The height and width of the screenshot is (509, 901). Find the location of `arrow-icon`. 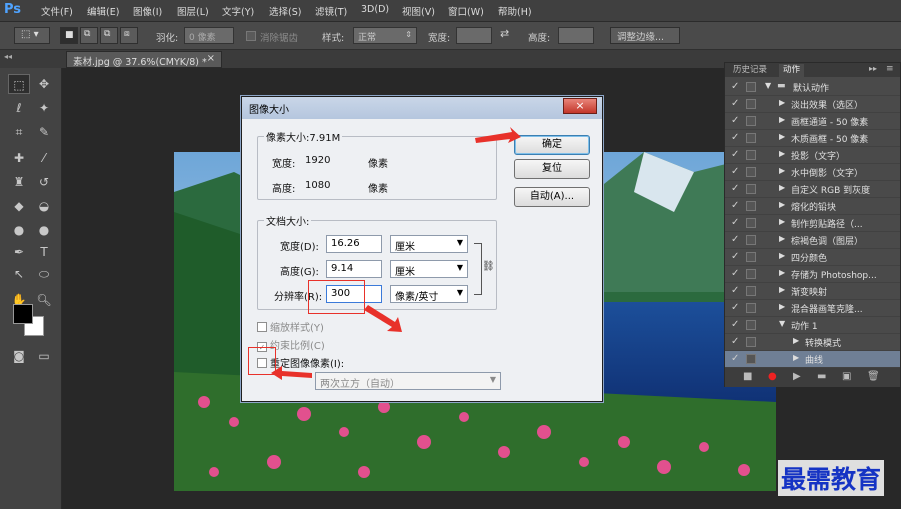

arrow-icon is located at coordinates (396, 253).